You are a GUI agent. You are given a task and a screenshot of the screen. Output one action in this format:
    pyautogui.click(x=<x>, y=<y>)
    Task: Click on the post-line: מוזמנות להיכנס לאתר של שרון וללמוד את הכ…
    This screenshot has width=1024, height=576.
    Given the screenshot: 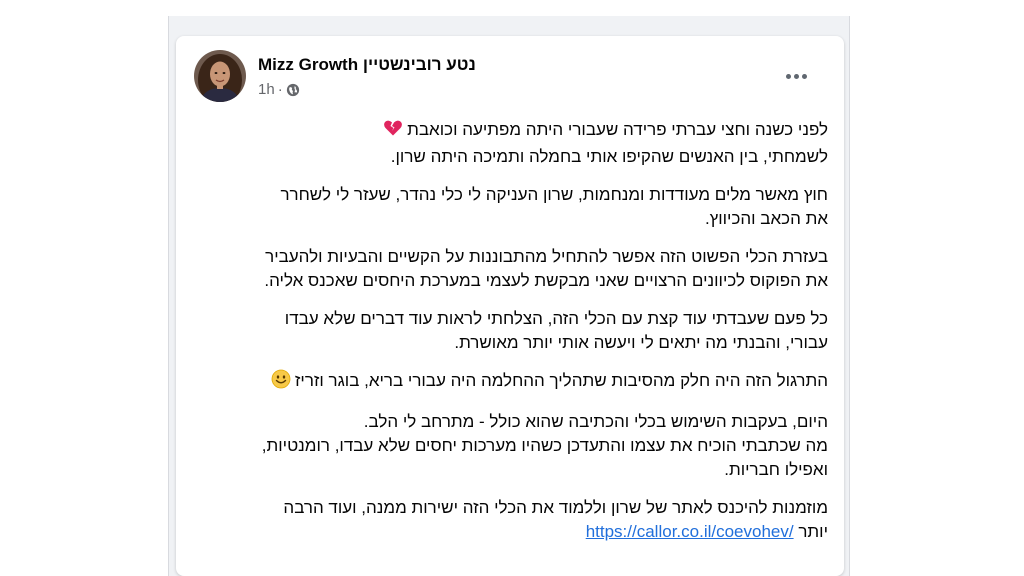 What is the action you would take?
    pyautogui.click(x=555, y=507)
    